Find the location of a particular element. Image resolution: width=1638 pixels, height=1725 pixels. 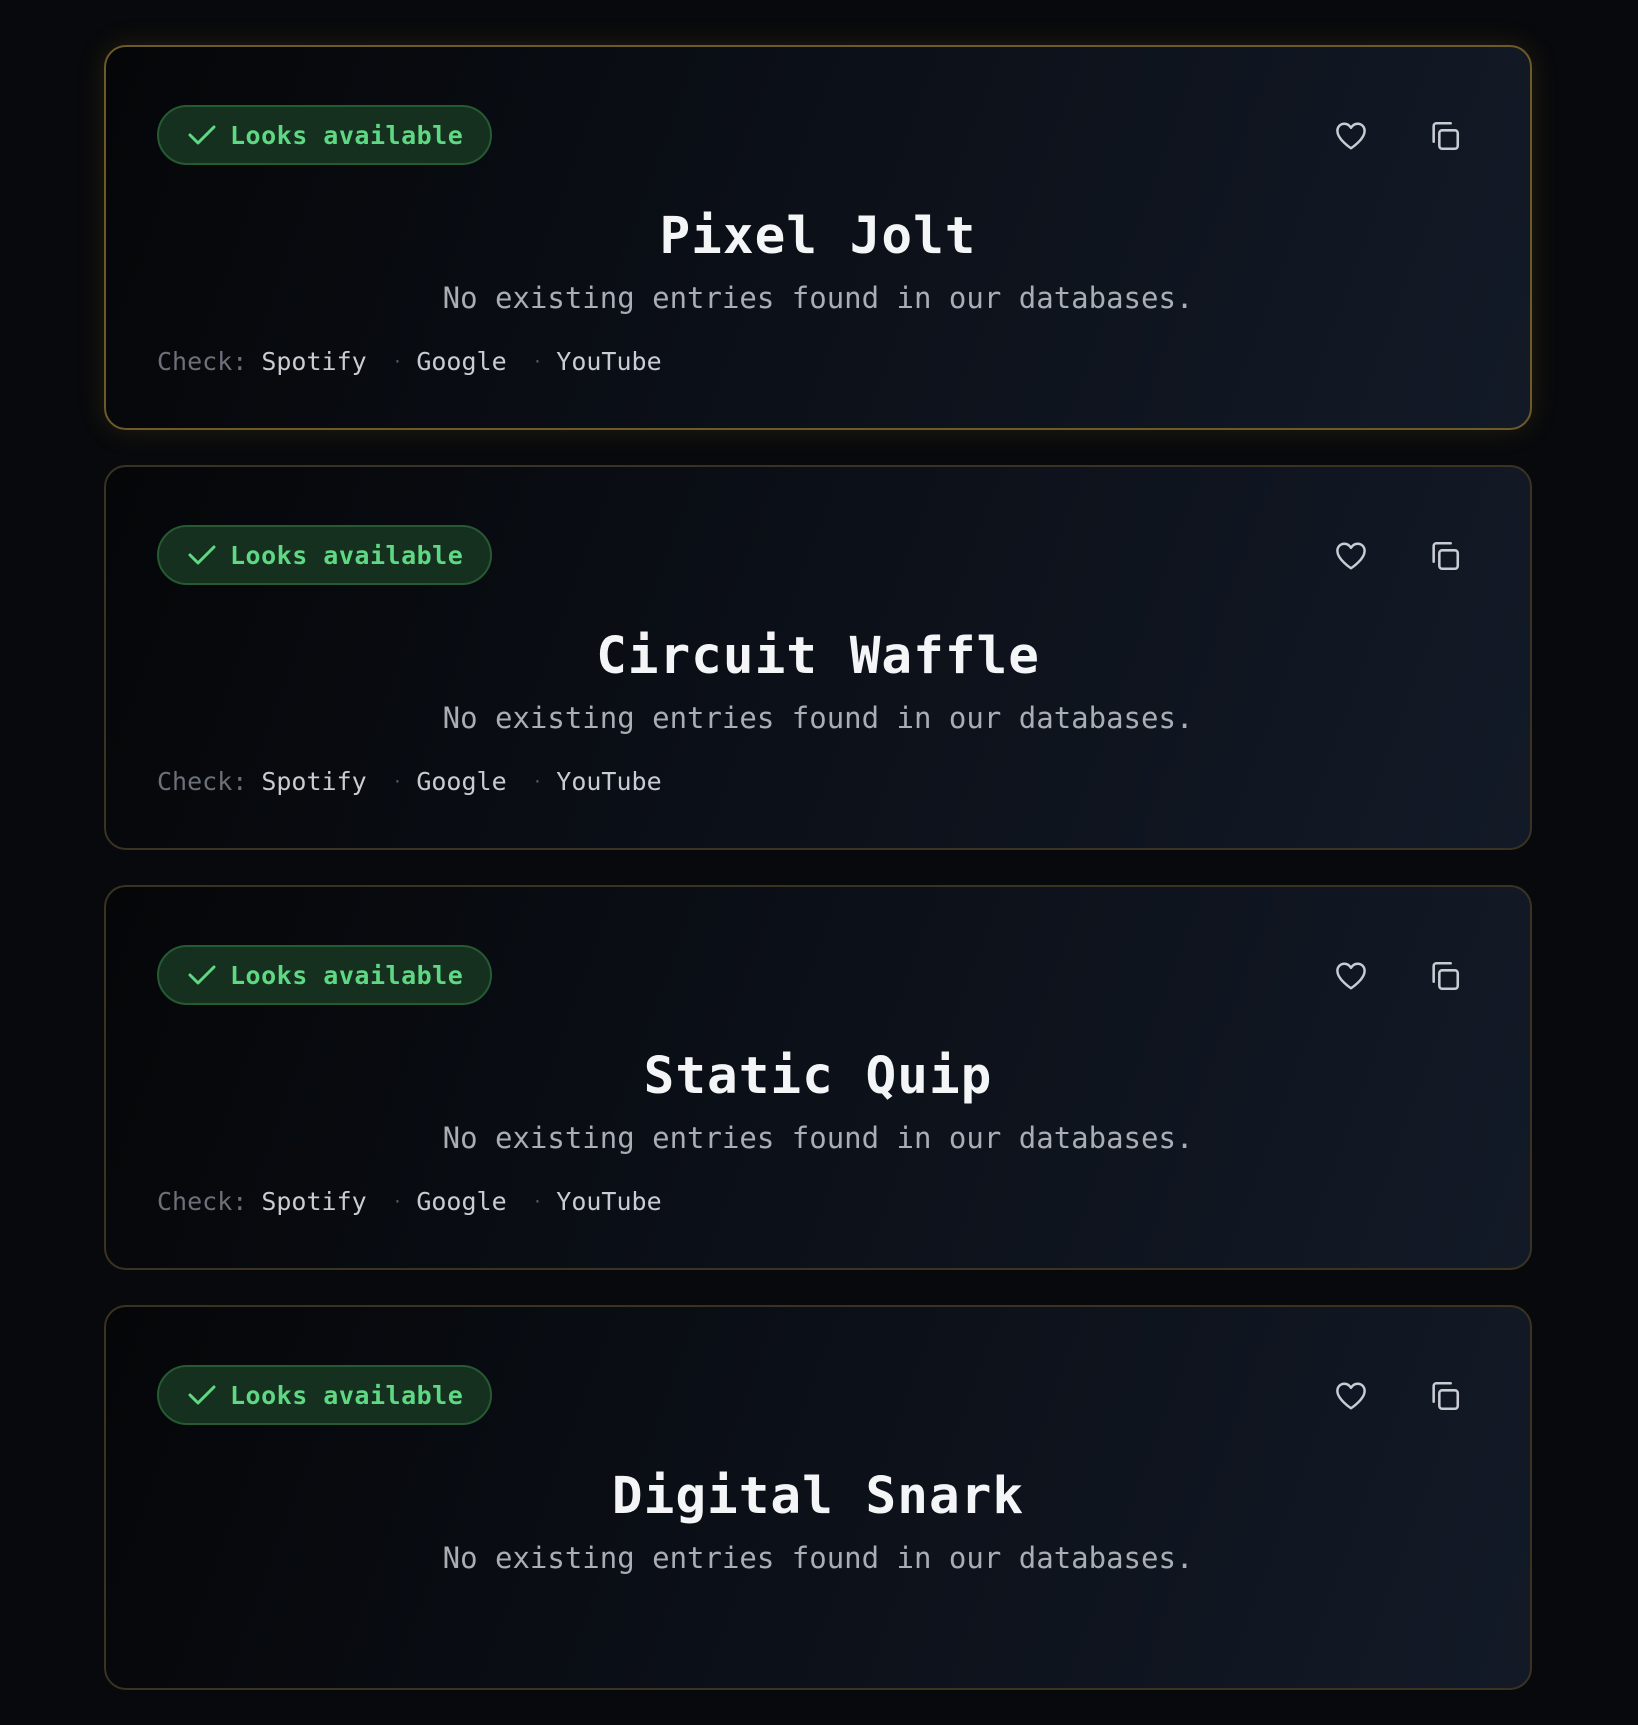

card-title: Circuit Waffle is located at coordinates (818, 656).